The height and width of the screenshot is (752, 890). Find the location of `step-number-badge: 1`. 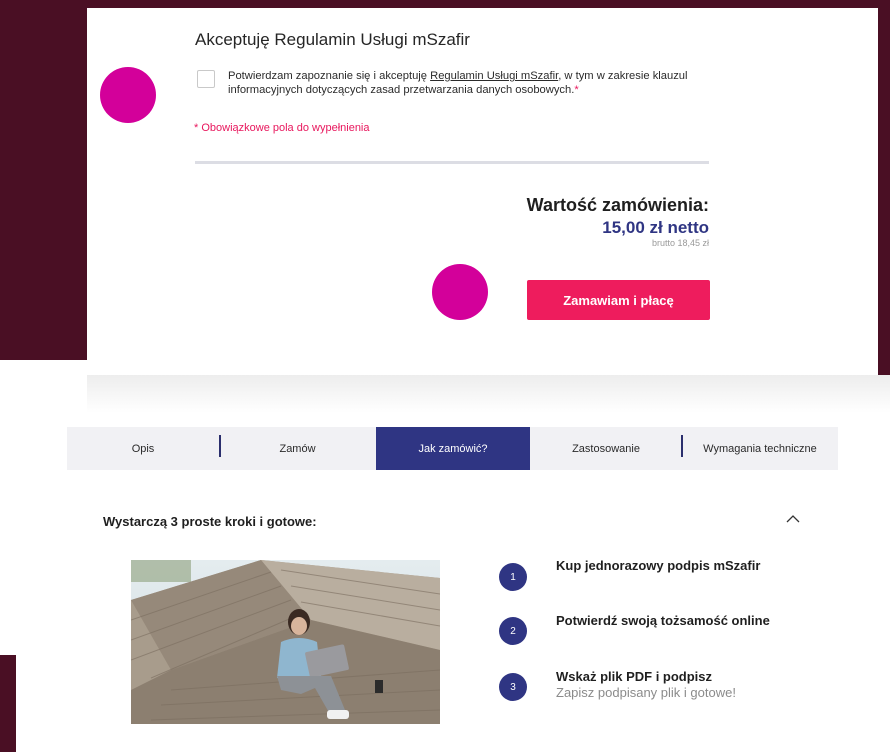

step-number-badge: 1 is located at coordinates (513, 577).